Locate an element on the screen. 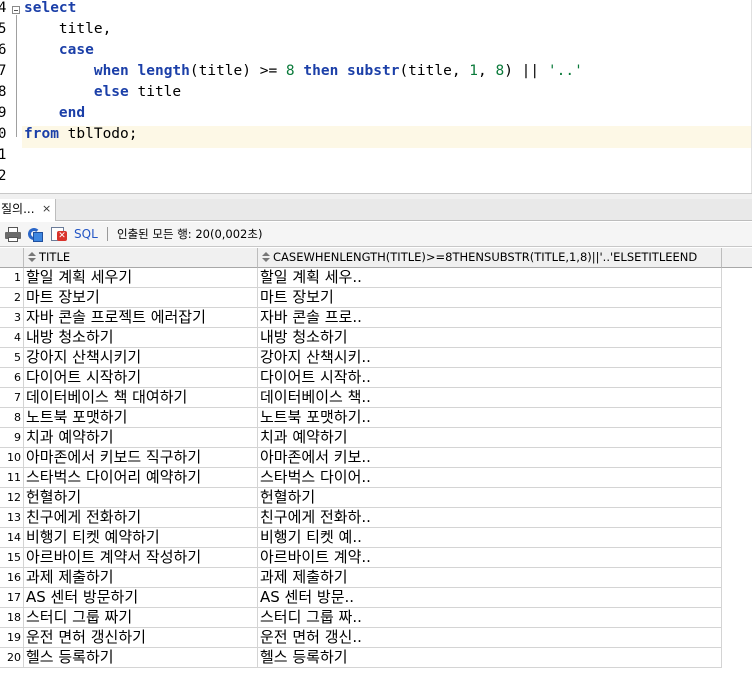 The width and height of the screenshot is (752, 675). code-line: case is located at coordinates (59, 50).